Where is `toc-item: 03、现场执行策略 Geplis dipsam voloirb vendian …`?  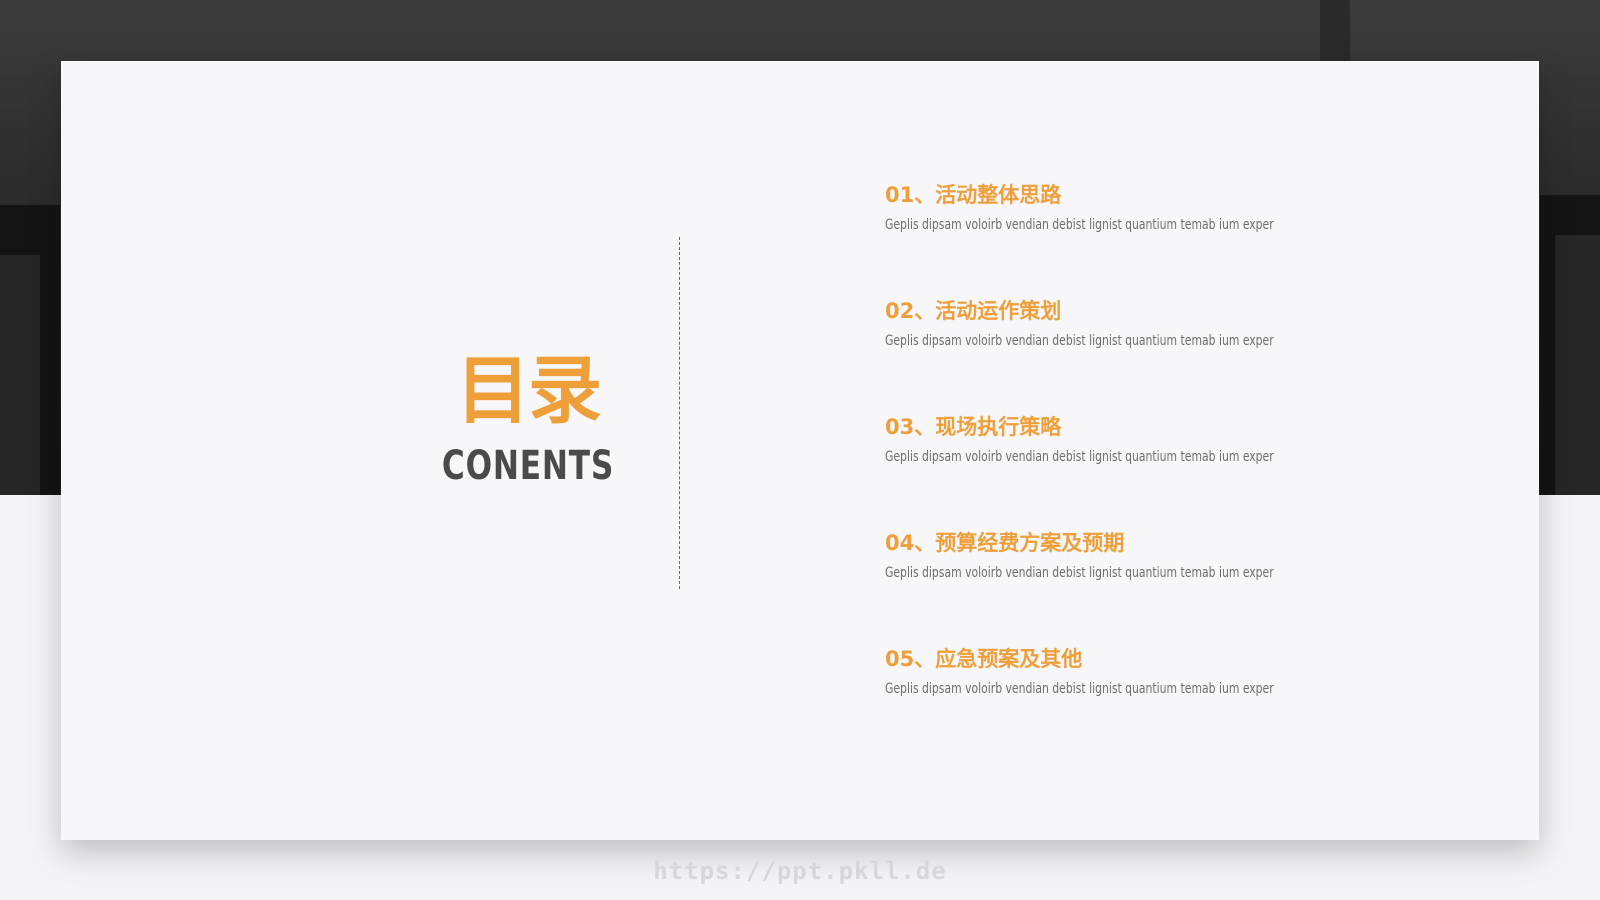
toc-item: 03、现场执行策略 Geplis dipsam voloirb vendian … is located at coordinates (1165, 458).